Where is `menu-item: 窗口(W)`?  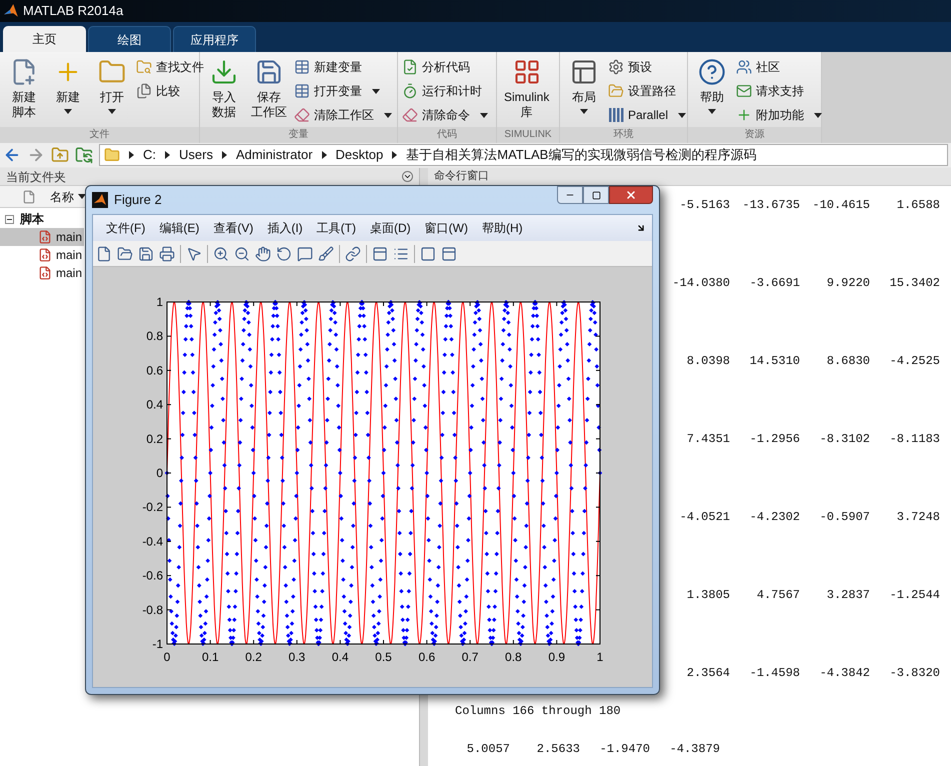
menu-item: 窗口(W) is located at coordinates (446, 228).